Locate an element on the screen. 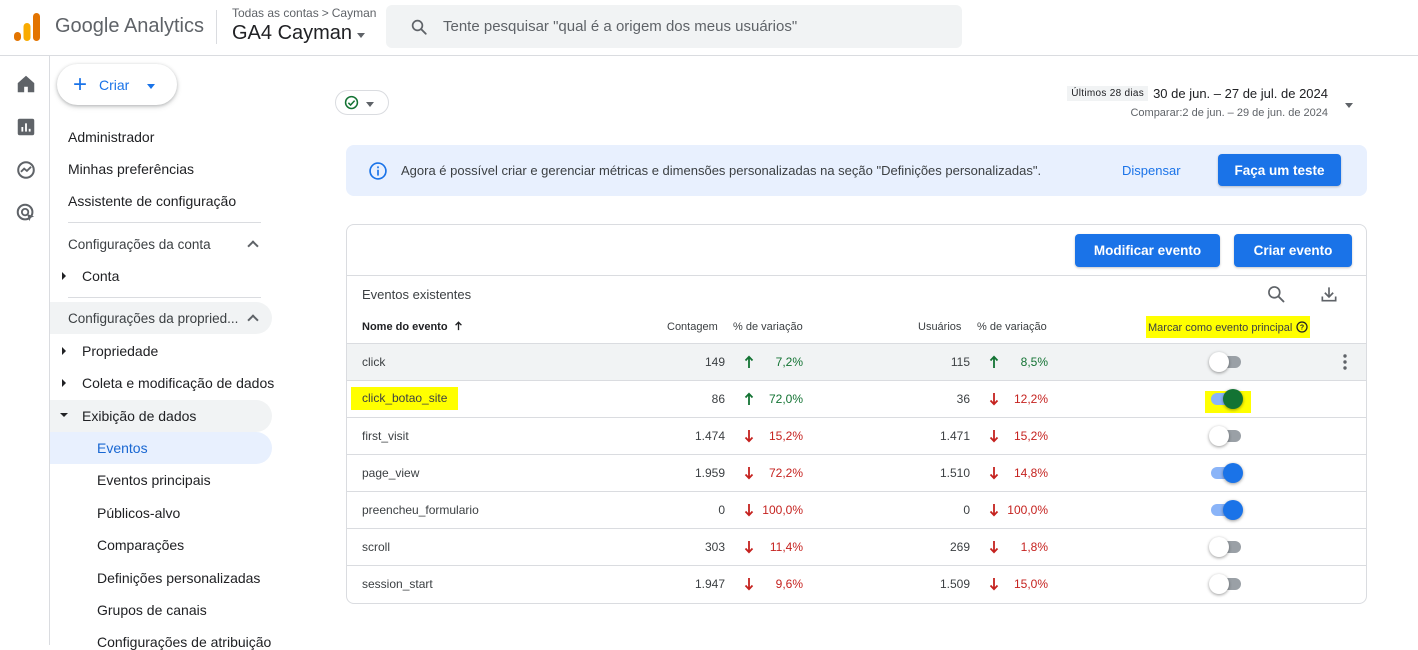 The height and width of the screenshot is (650, 1418). col-count-change: % de variação is located at coordinates (768, 327).